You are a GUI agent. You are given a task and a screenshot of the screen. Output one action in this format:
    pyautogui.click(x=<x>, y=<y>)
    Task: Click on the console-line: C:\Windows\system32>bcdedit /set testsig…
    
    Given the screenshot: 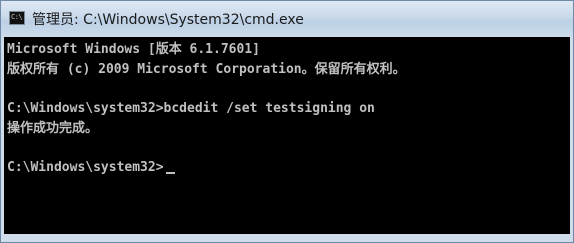 What is the action you would take?
    pyautogui.click(x=191, y=108)
    